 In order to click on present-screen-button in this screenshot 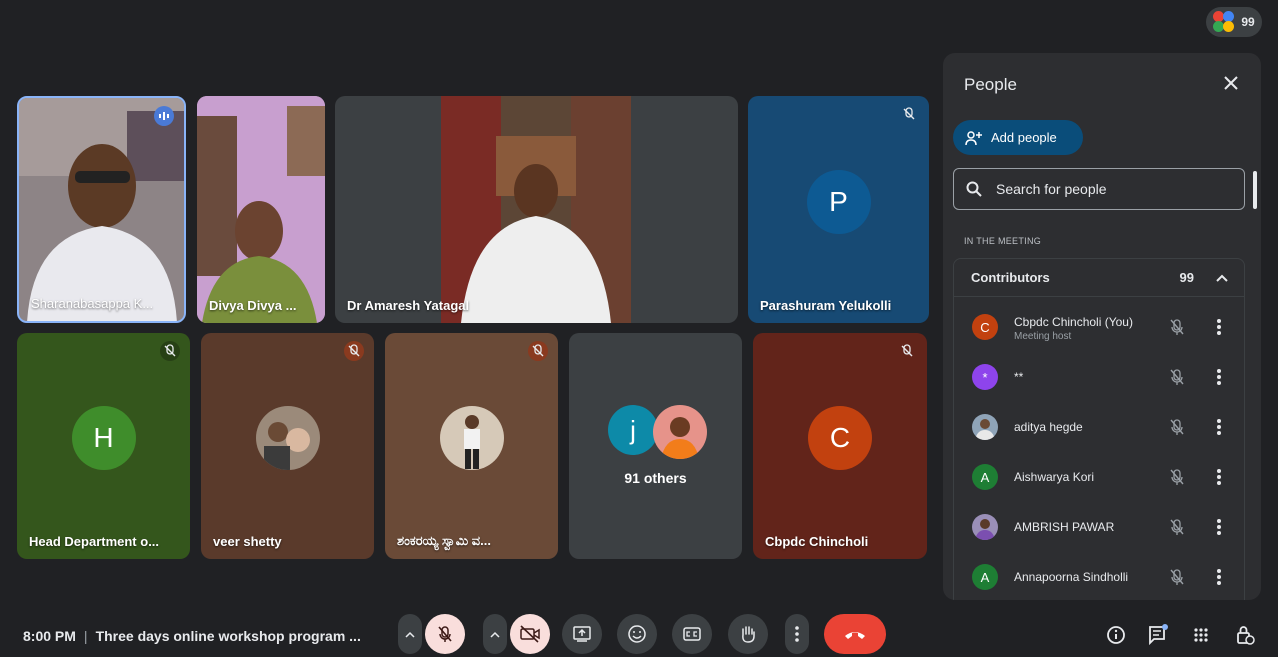, I will do `click(582, 634)`.